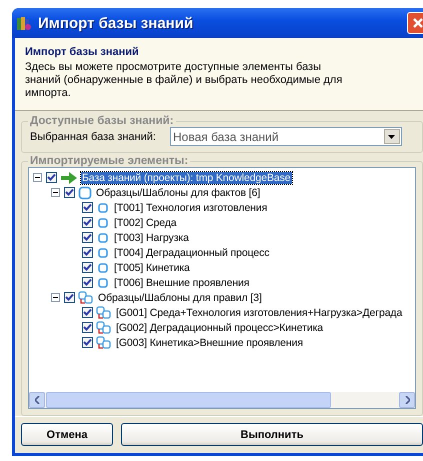  What do you see at coordinates (407, 400) in the screenshot?
I see `scroll-right-icon` at bounding box center [407, 400].